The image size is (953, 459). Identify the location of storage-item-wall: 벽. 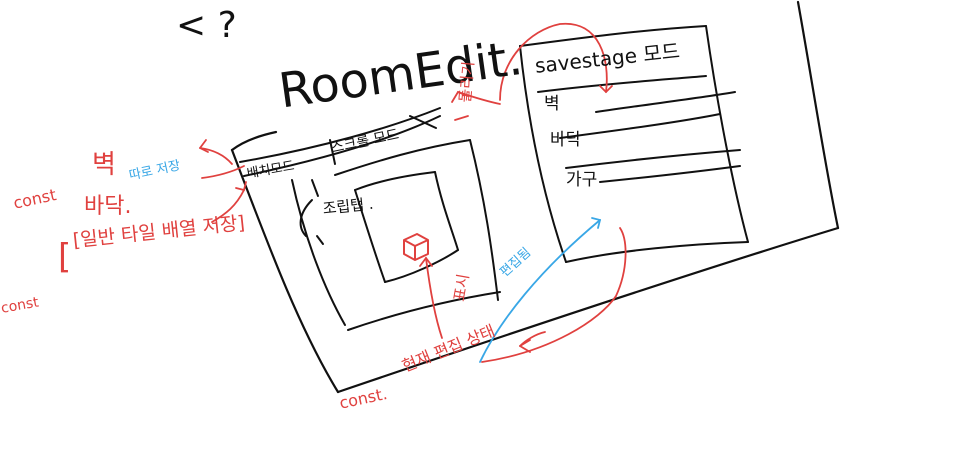
(552, 104).